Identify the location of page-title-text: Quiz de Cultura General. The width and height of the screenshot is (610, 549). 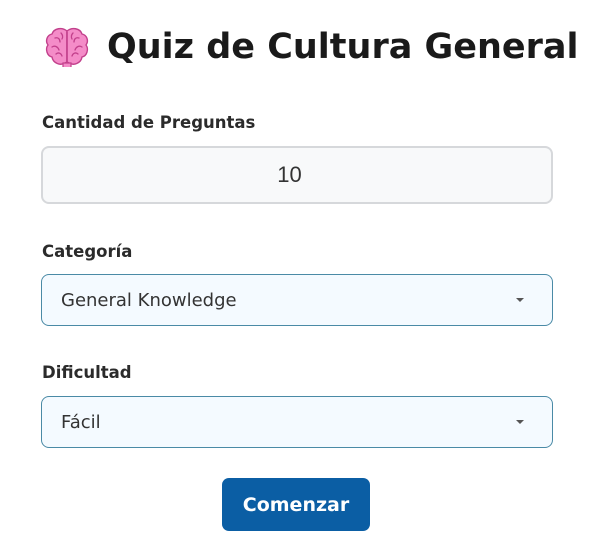
(343, 47).